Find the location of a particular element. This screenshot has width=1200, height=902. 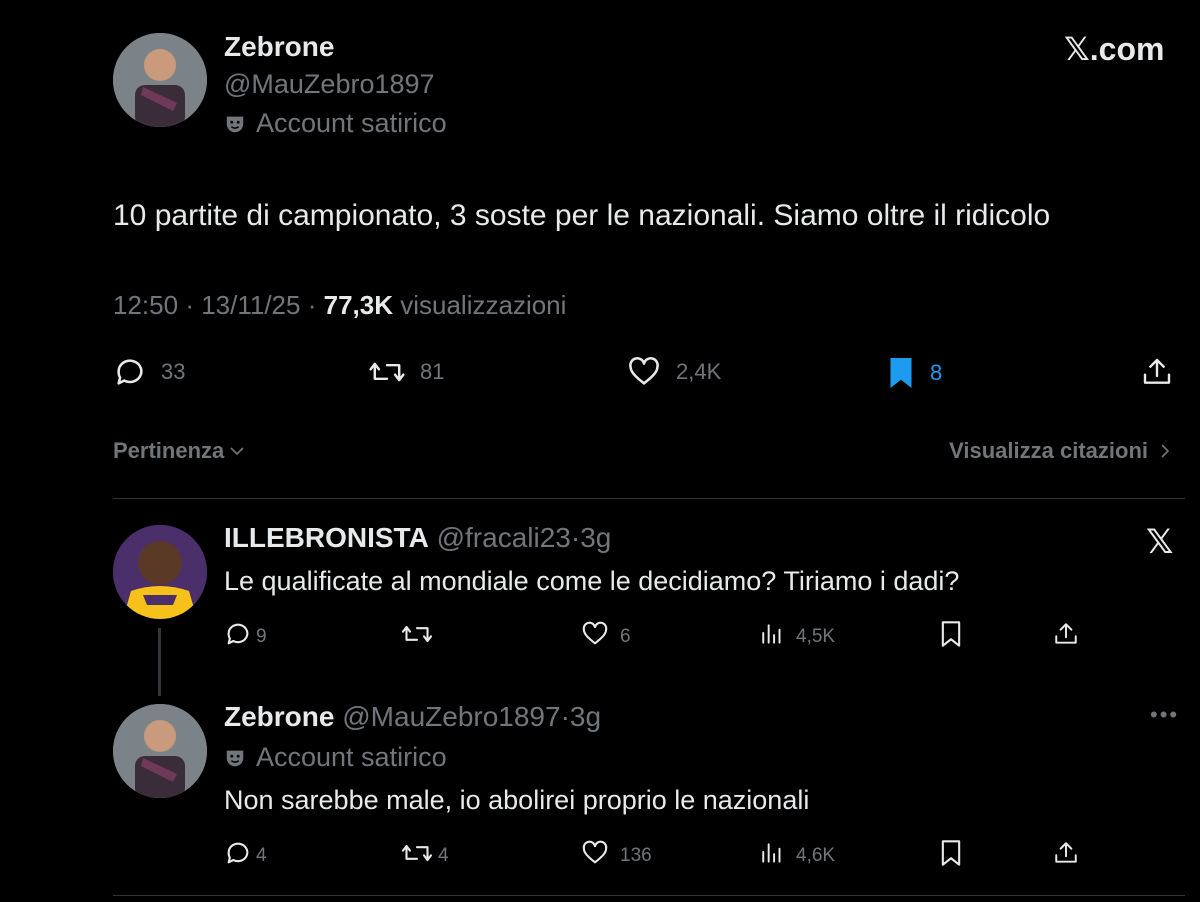

tweet-meta: 12:50 · 13/11/25 · 77,3K visualizzazioni is located at coordinates (339, 305).